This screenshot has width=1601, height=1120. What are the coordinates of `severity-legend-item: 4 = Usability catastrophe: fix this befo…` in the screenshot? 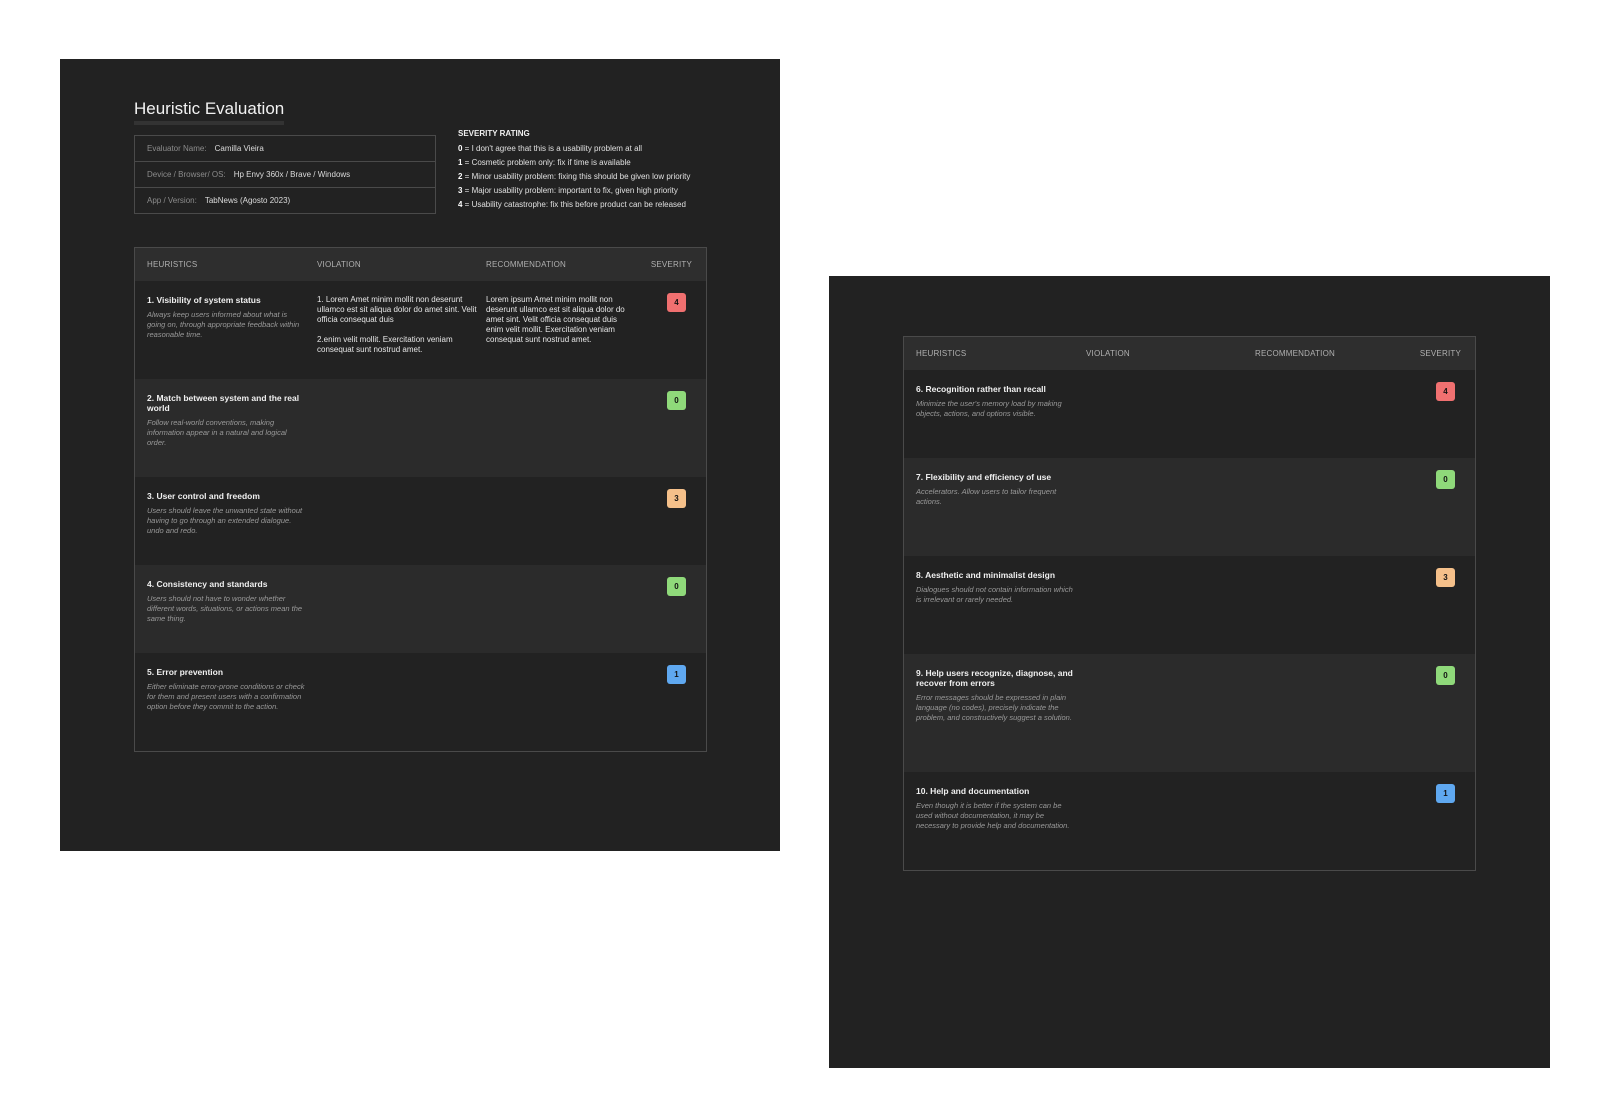 It's located at (574, 205).